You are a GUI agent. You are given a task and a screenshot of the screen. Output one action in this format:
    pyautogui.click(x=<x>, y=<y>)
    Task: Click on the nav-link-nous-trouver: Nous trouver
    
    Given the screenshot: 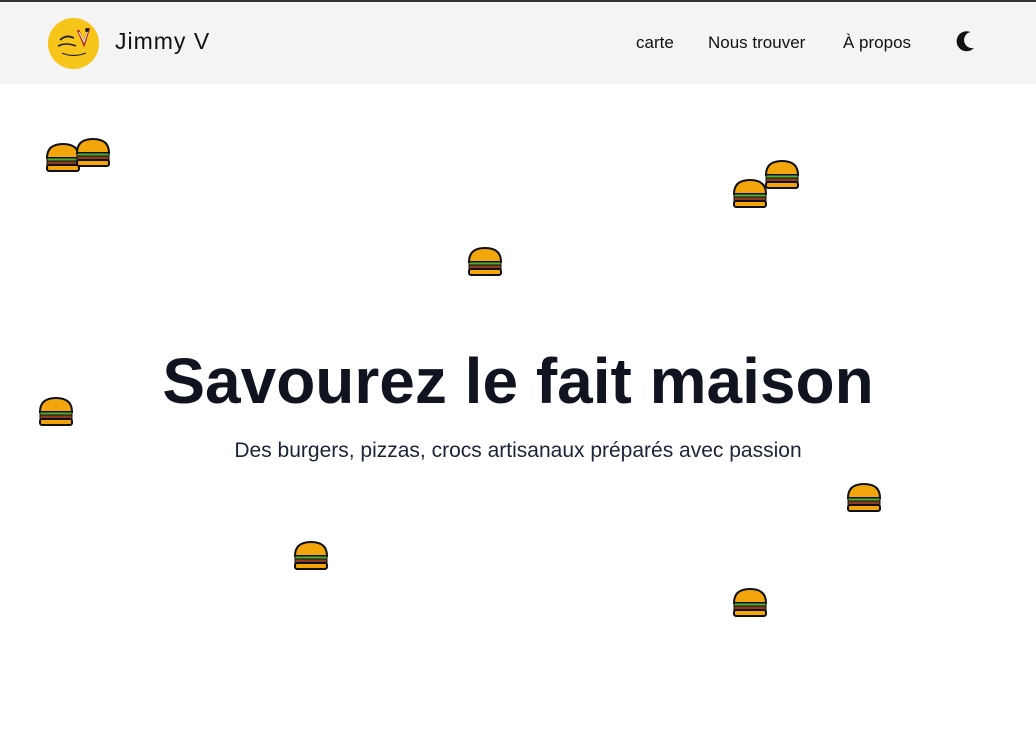 What is the action you would take?
    pyautogui.click(x=756, y=43)
    